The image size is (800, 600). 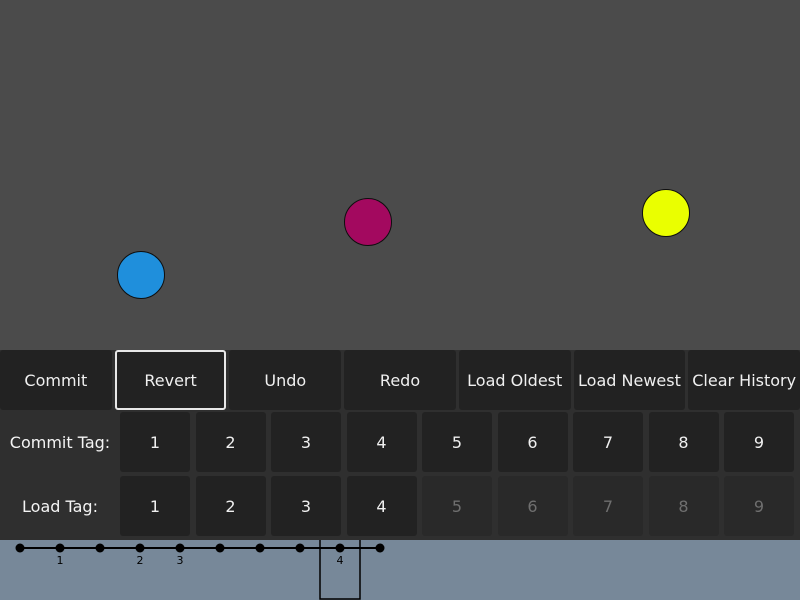 I want to click on commit-tag-4-button: 4, so click(x=381, y=442).